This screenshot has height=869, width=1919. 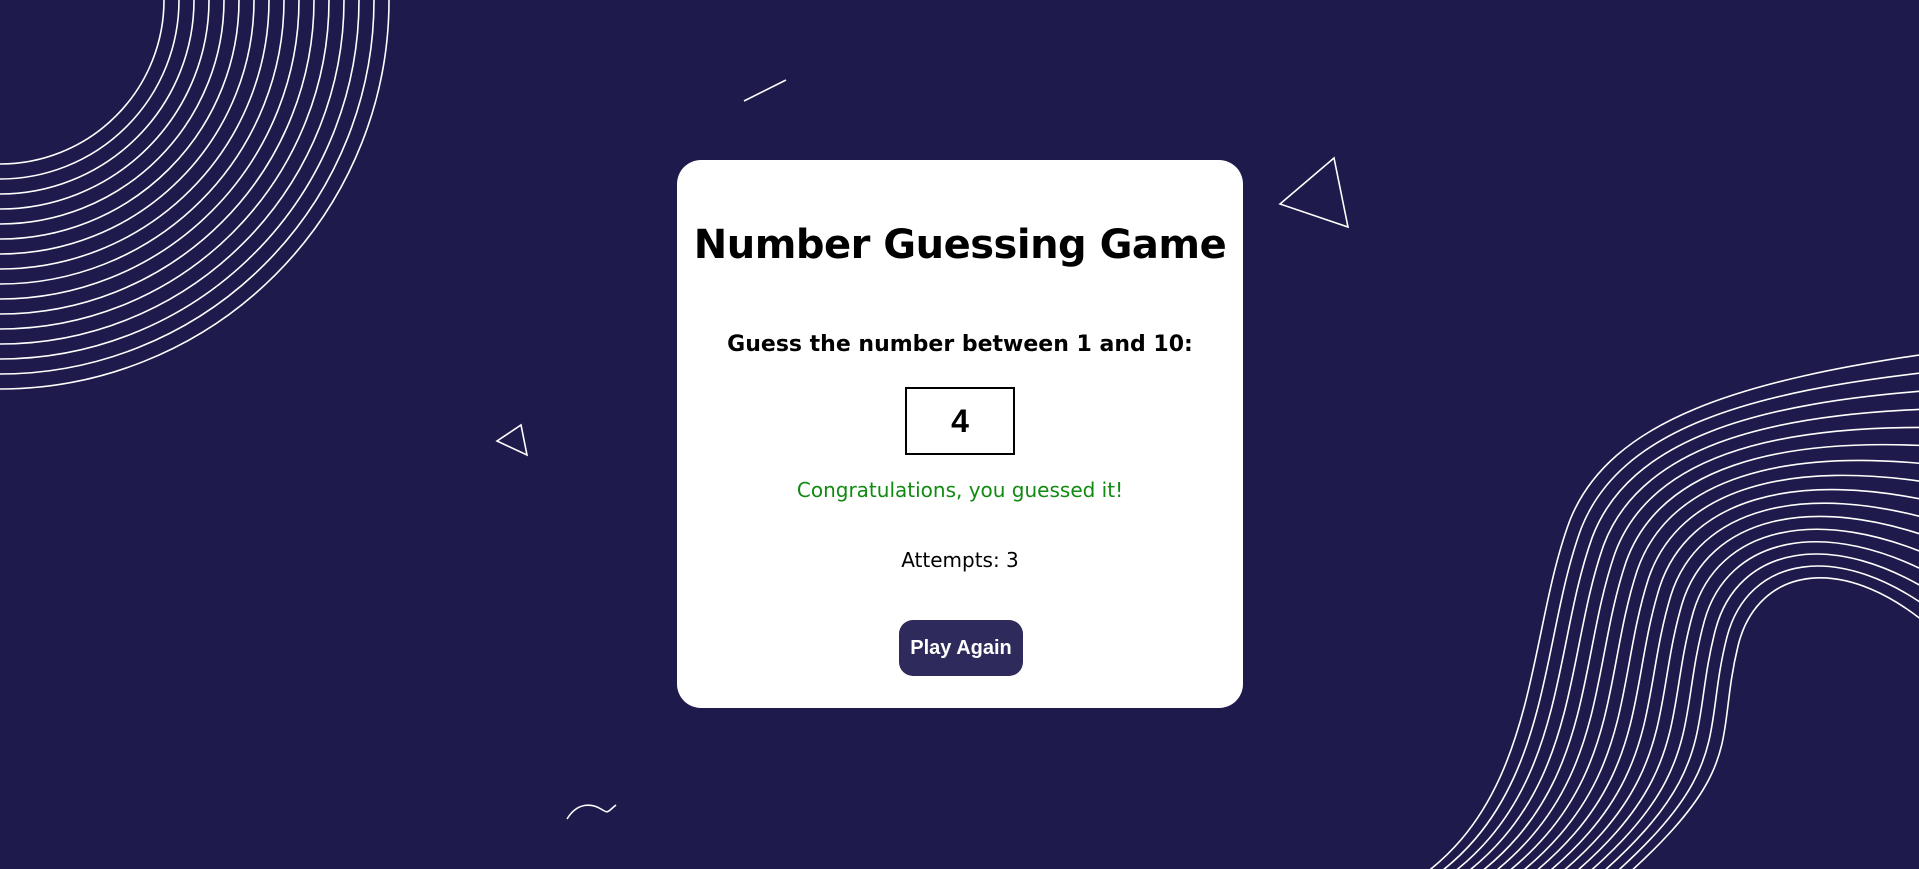 I want to click on result-message: Congratulations, you guessed it!, so click(x=960, y=490).